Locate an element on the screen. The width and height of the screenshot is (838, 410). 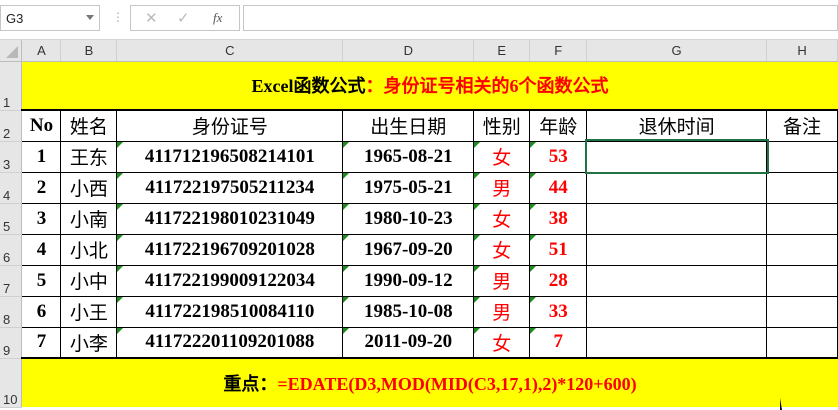
cell-dob: 1980-10-23 is located at coordinates (408, 218).